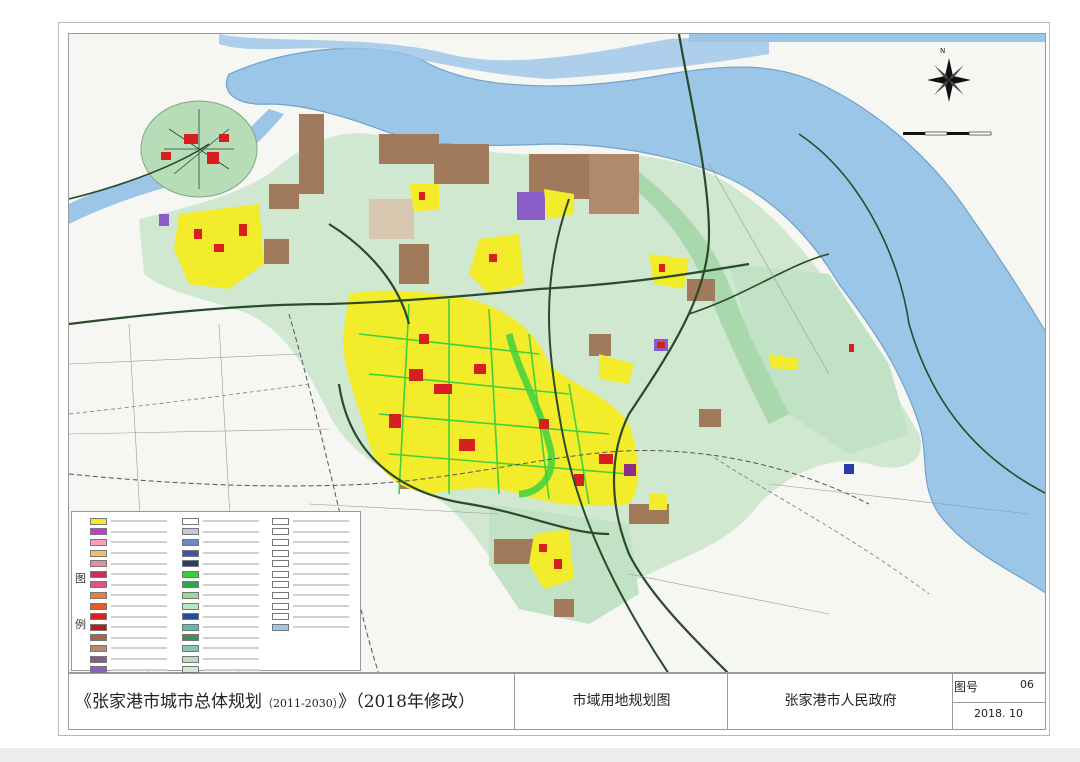 The image size is (1080, 762). What do you see at coordinates (1027, 684) in the screenshot?
I see `figure-number: 06` at bounding box center [1027, 684].